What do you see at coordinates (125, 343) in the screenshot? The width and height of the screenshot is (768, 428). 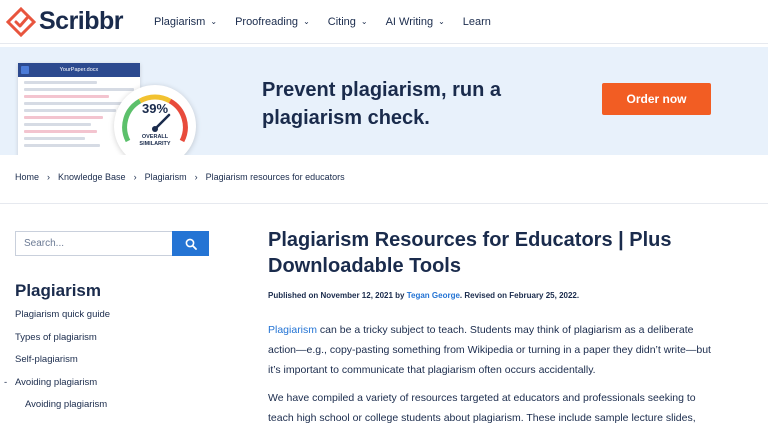 I see `sidebar-item-types: Types of plagiarism` at bounding box center [125, 343].